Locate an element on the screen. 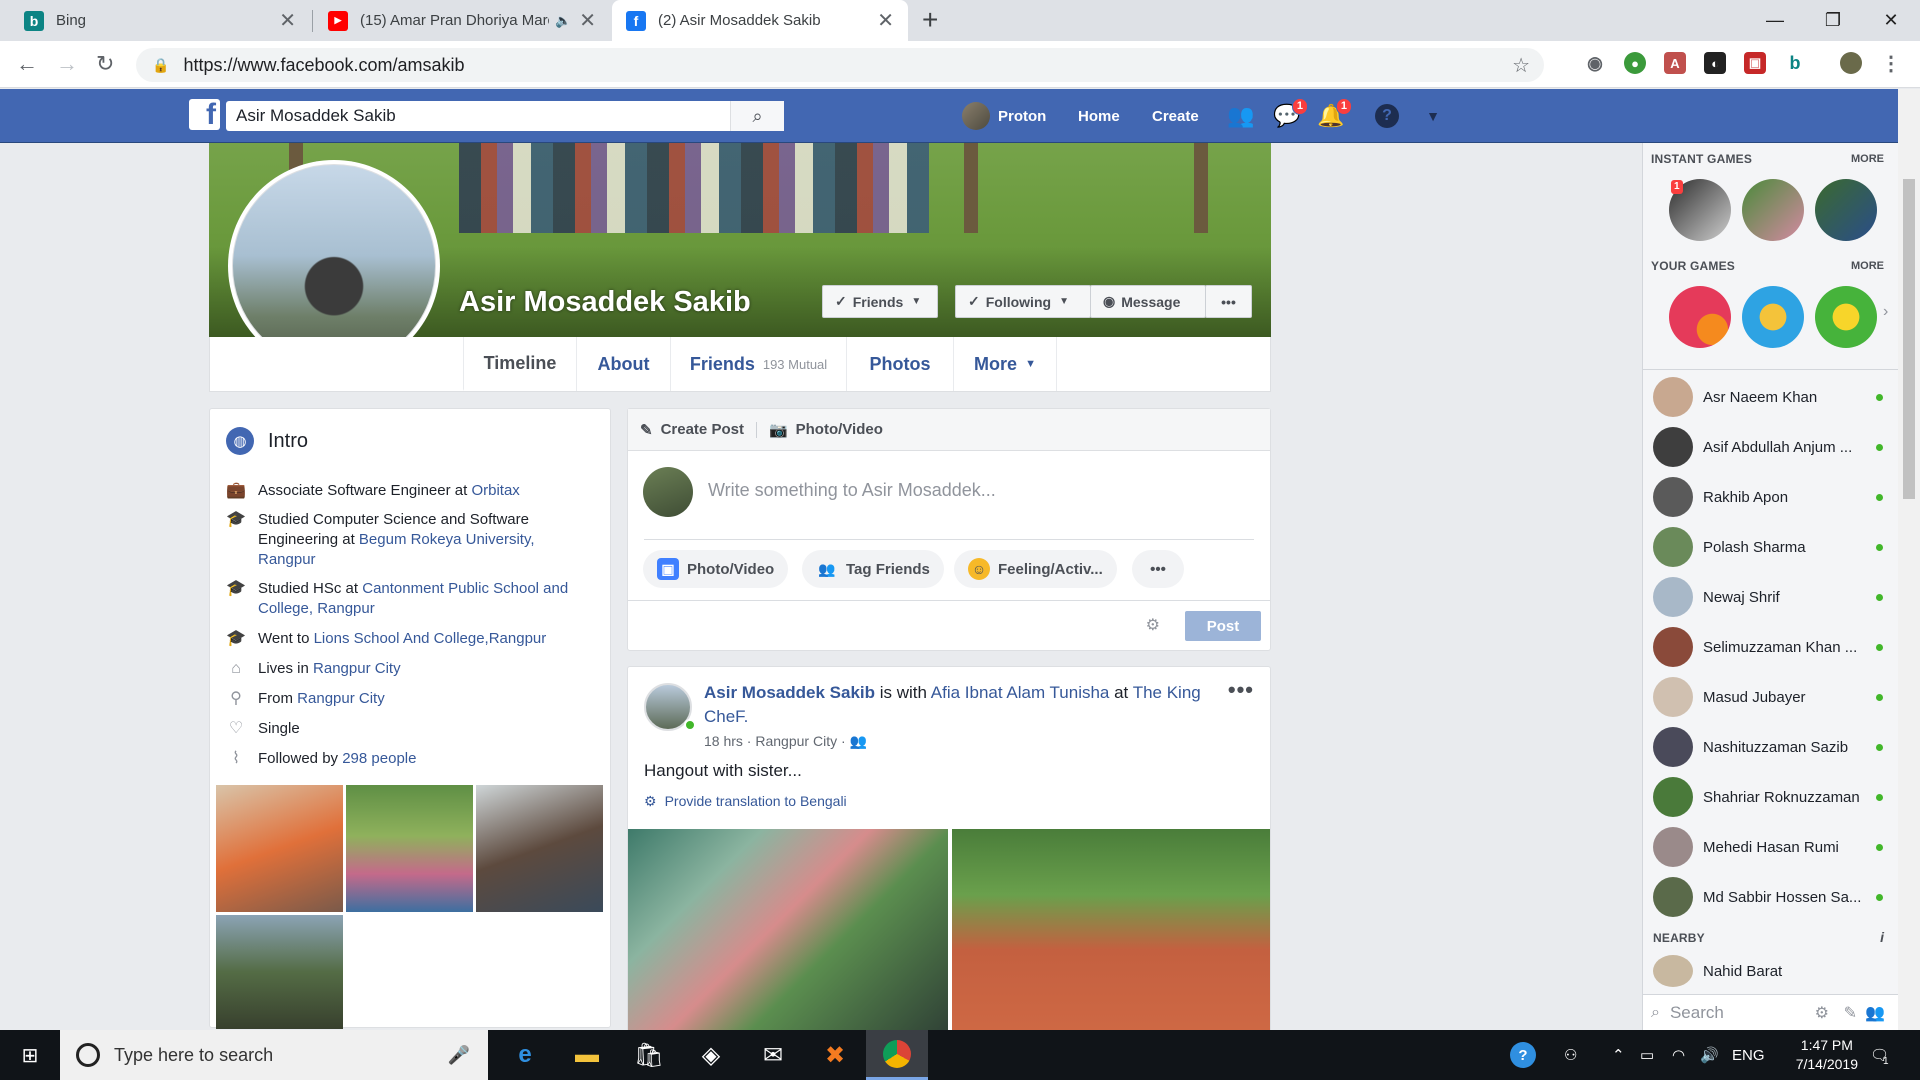 The width and height of the screenshot is (1920, 1080). contact-item: Rakhib Apon is located at coordinates (1771, 497).